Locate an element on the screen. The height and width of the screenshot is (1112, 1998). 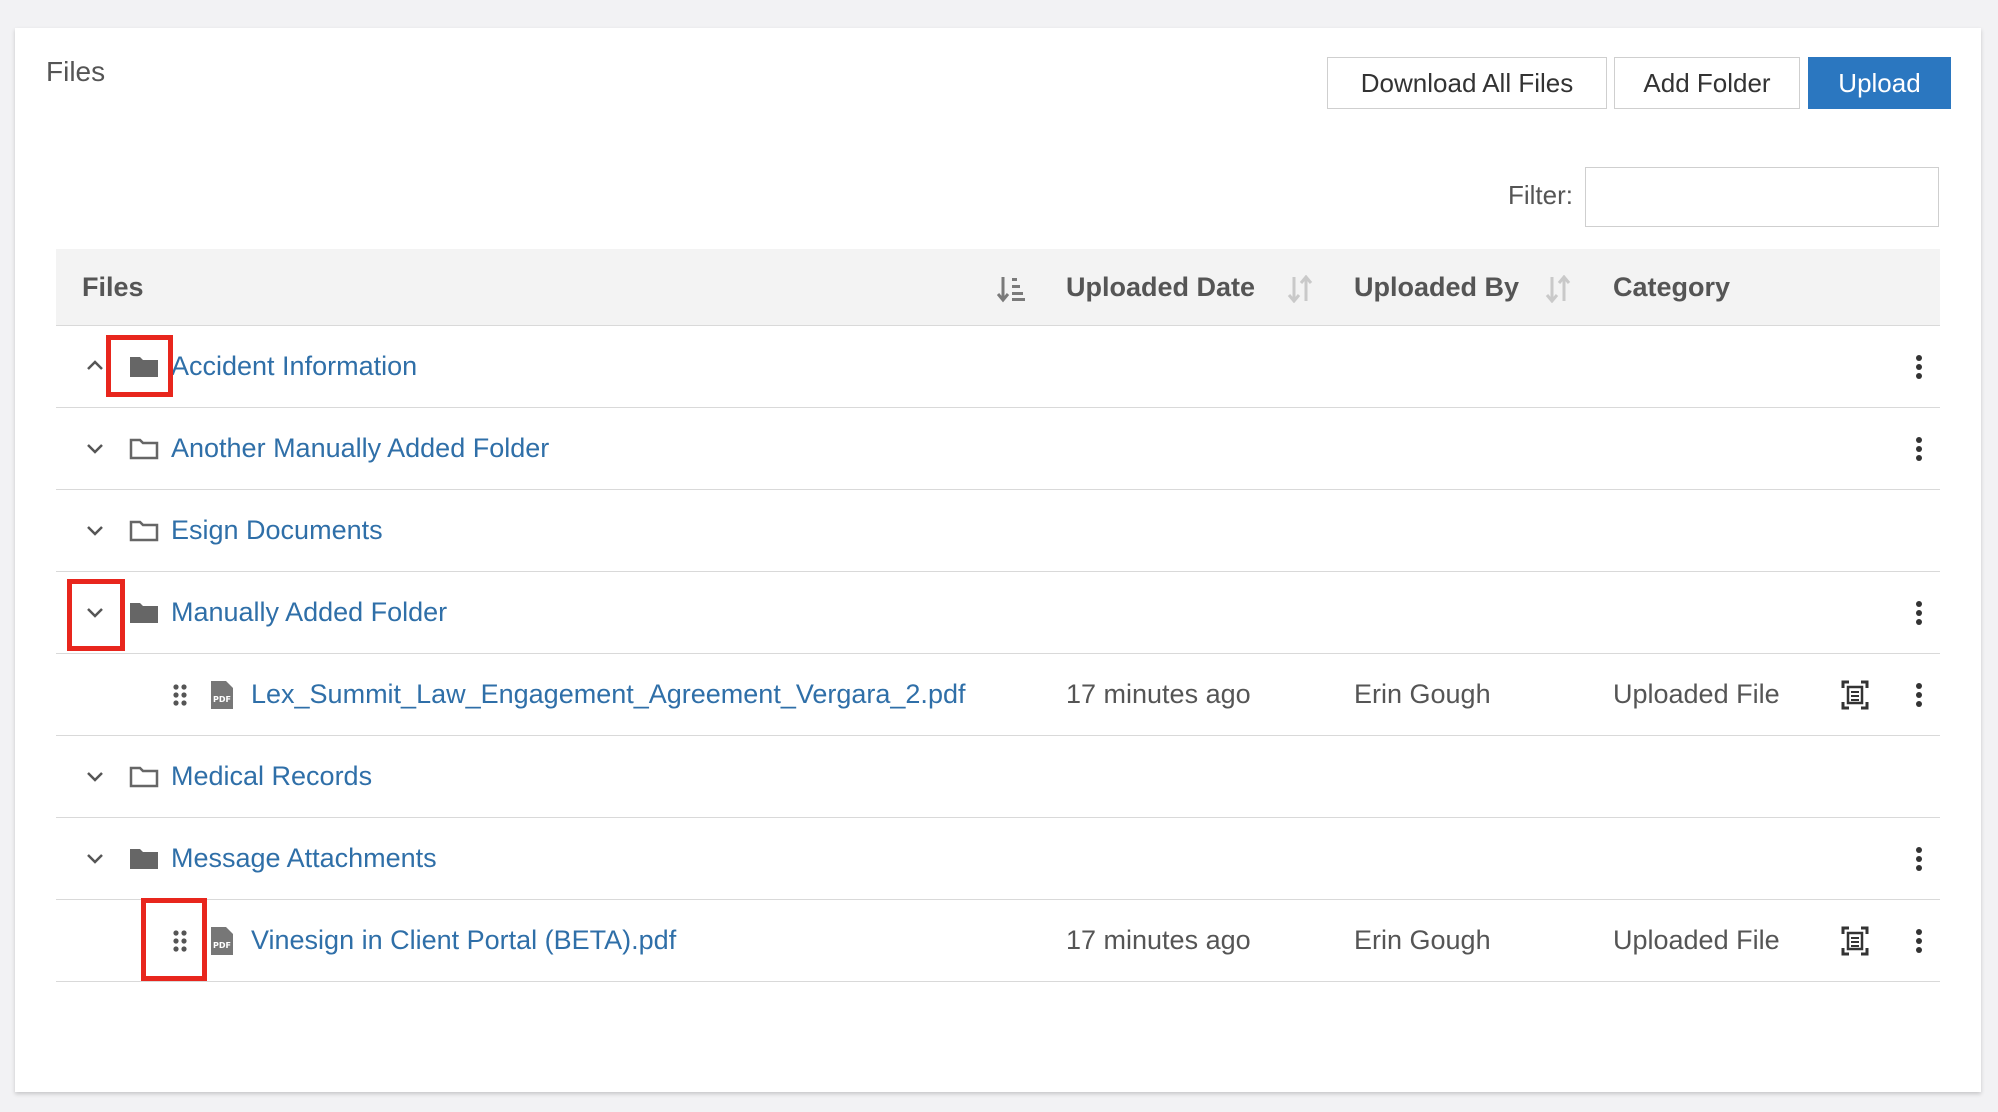
folder-row: Accident Information is located at coordinates (998, 367).